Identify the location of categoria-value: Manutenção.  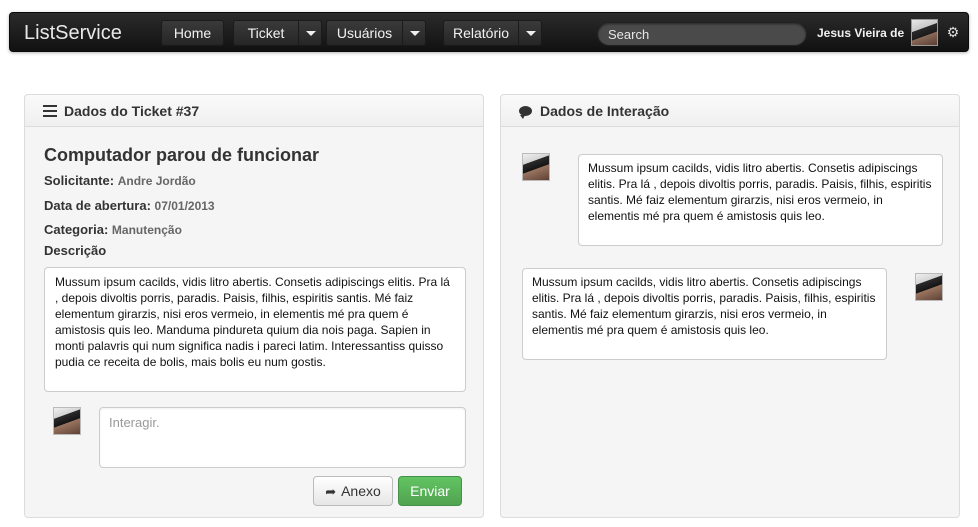
(146, 230).